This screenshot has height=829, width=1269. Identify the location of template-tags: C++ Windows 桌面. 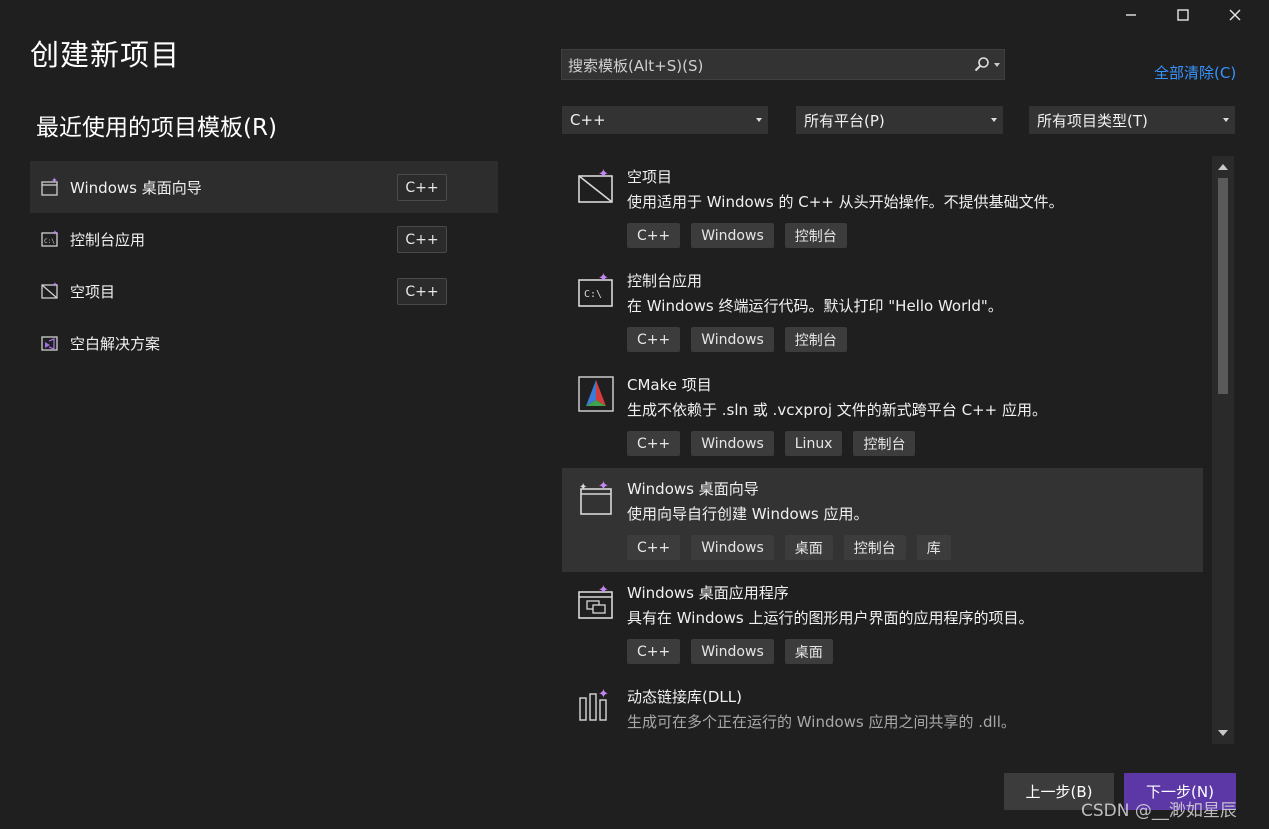
(735, 651).